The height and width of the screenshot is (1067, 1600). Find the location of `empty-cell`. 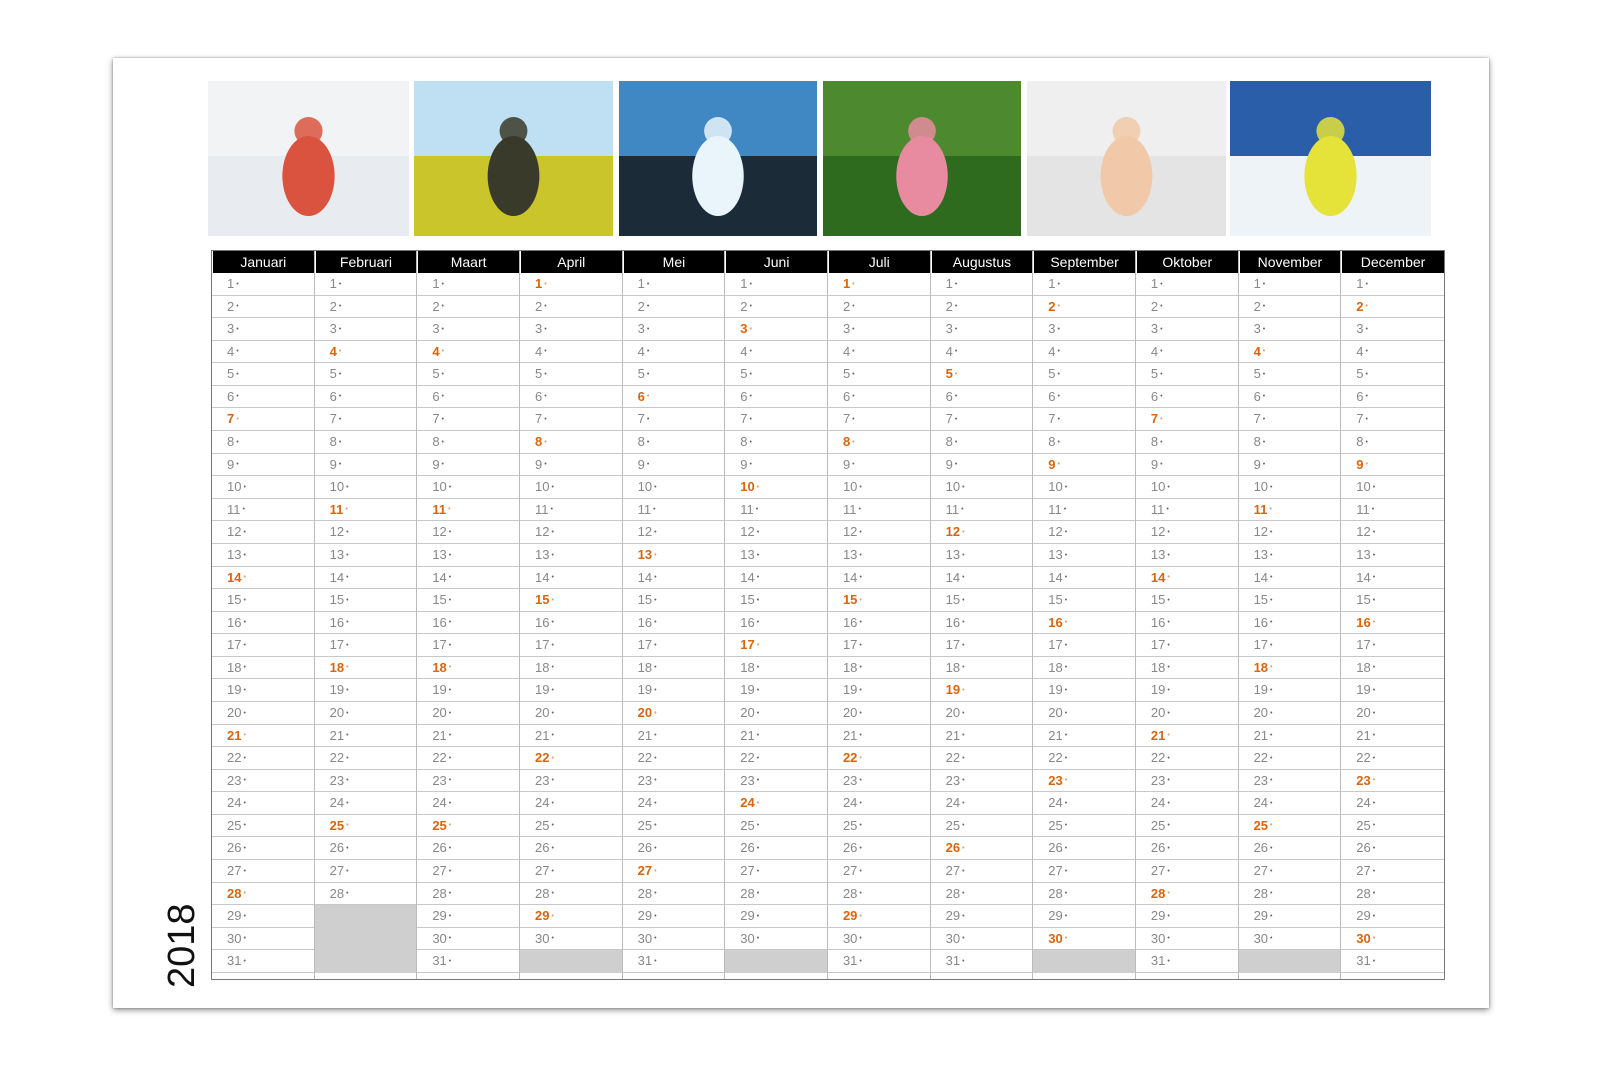

empty-cell is located at coordinates (570, 961).